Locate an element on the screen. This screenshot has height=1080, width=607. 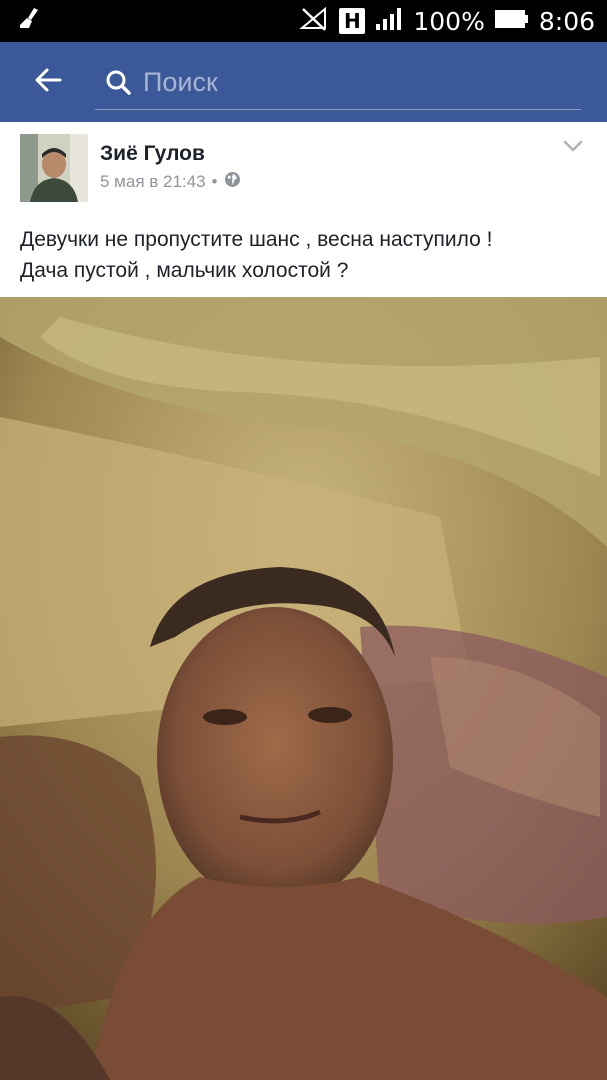
back-button is located at coordinates (47, 82).